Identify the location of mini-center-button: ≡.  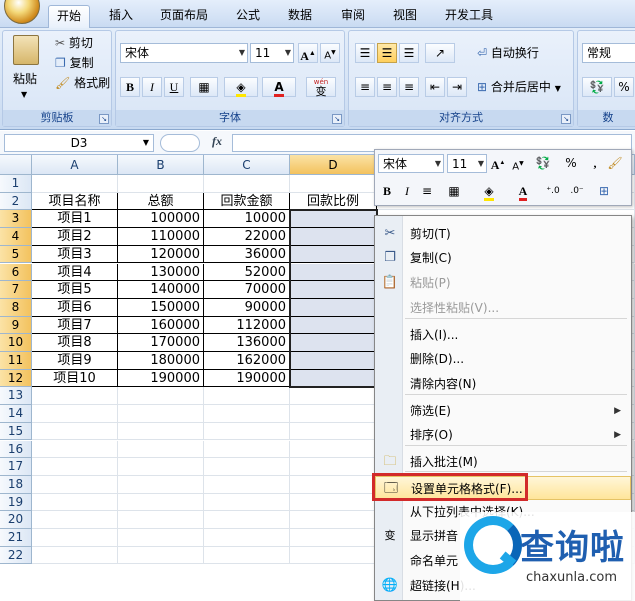
(427, 191).